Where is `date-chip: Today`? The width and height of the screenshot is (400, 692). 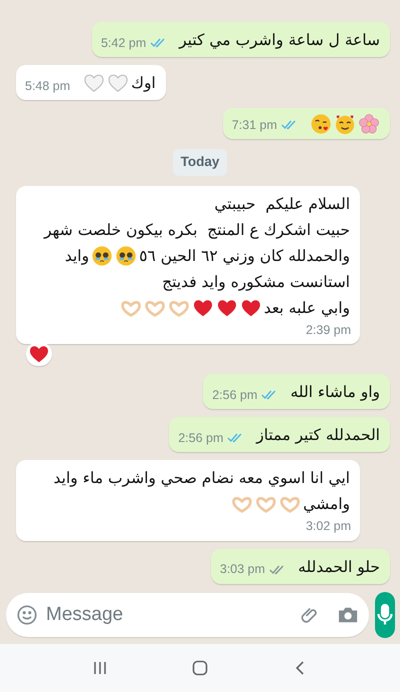
date-chip: Today is located at coordinates (200, 162).